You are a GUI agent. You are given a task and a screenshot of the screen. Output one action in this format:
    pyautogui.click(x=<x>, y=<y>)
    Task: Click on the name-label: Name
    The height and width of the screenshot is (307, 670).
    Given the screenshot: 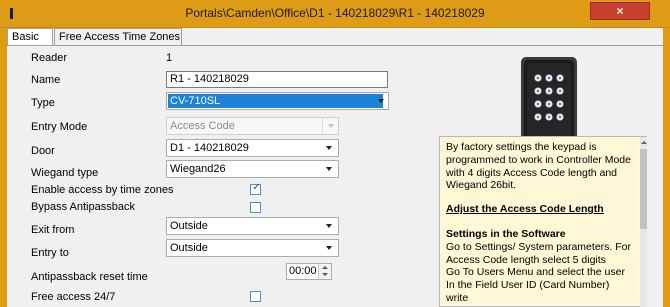 What is the action you would take?
    pyautogui.click(x=46, y=80)
    